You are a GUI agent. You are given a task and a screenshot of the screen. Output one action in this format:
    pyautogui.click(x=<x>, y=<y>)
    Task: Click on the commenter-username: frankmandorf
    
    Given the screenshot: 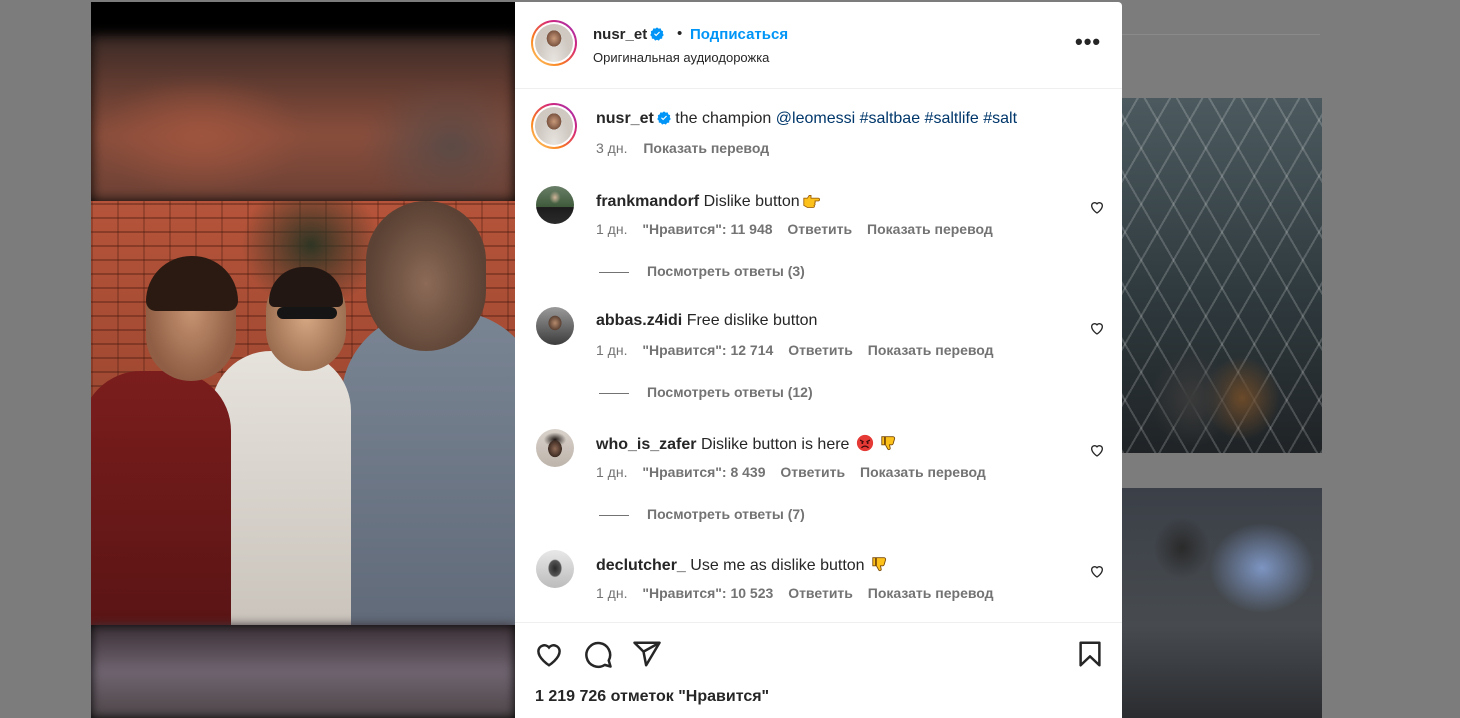 What is the action you would take?
    pyautogui.click(x=647, y=201)
    